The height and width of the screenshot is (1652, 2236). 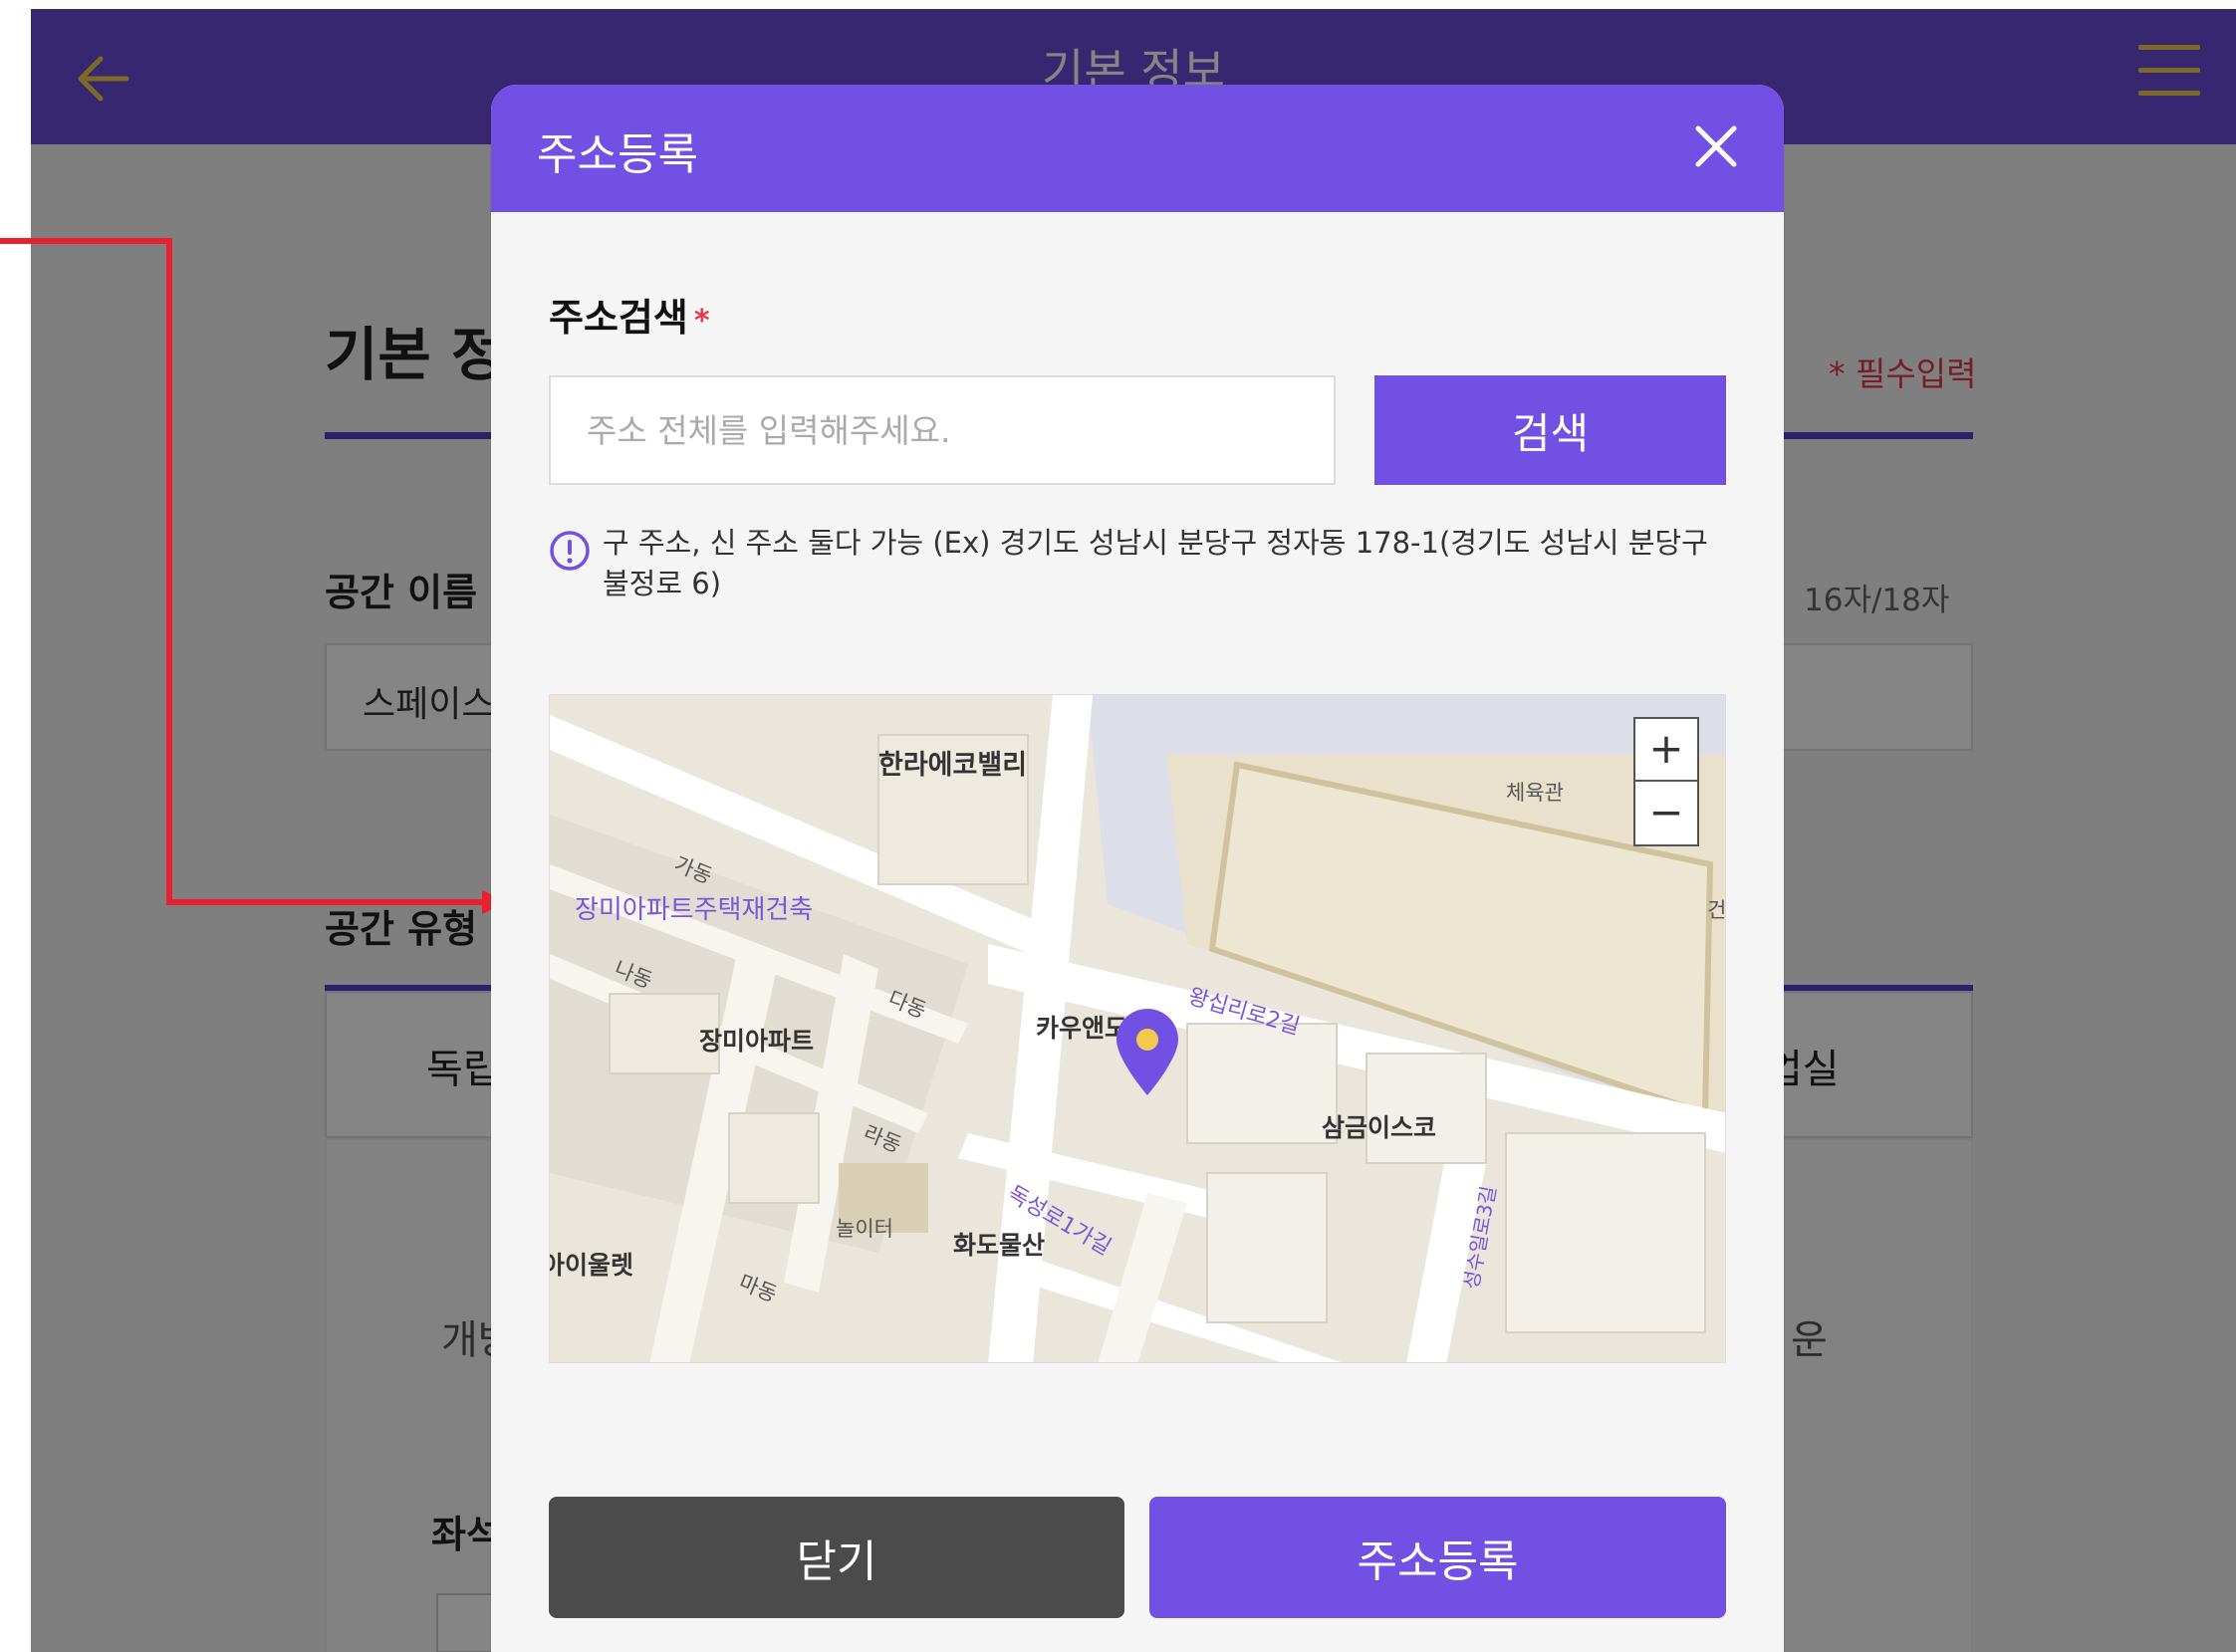 What do you see at coordinates (694, 910) in the screenshot?
I see `map-label: 장미아파트주택재건축` at bounding box center [694, 910].